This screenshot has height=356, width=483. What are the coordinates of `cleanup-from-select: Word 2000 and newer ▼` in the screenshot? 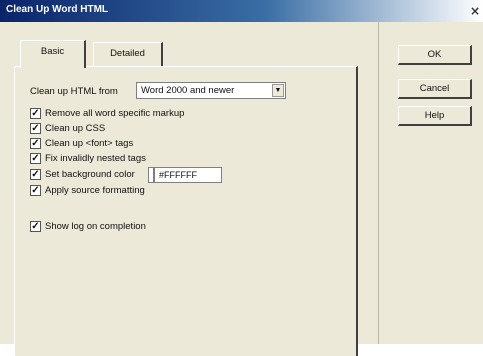 It's located at (211, 90).